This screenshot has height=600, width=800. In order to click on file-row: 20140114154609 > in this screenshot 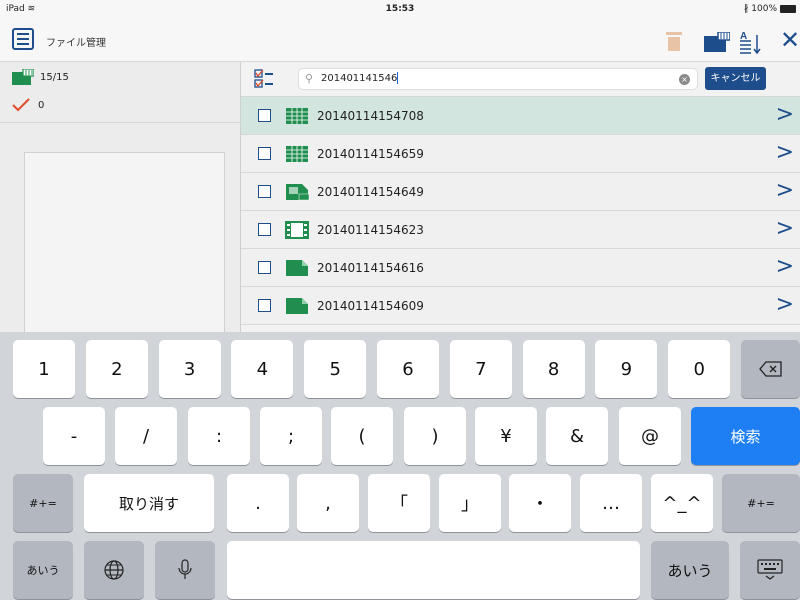, I will do `click(520, 306)`.